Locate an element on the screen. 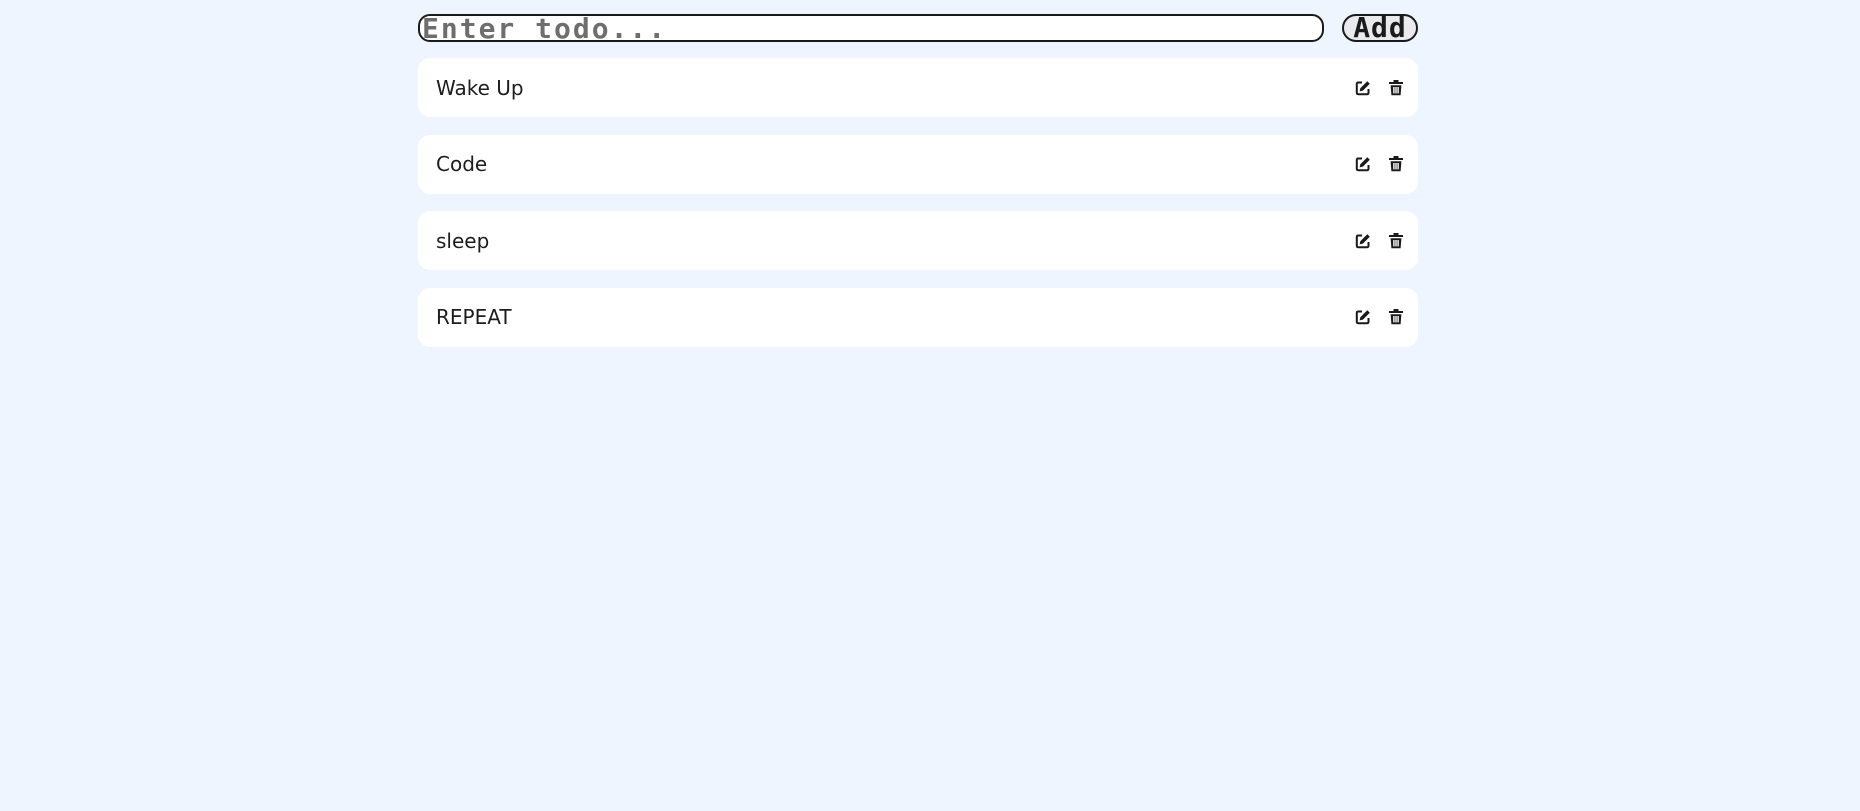 The width and height of the screenshot is (1860, 811). todo-text: Wake Up is located at coordinates (480, 87).